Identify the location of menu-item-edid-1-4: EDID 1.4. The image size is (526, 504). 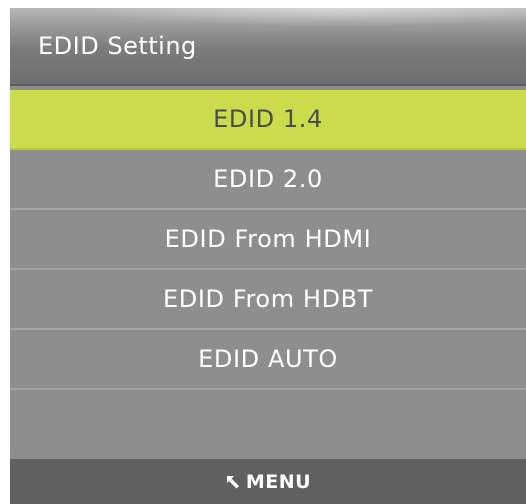
(268, 120).